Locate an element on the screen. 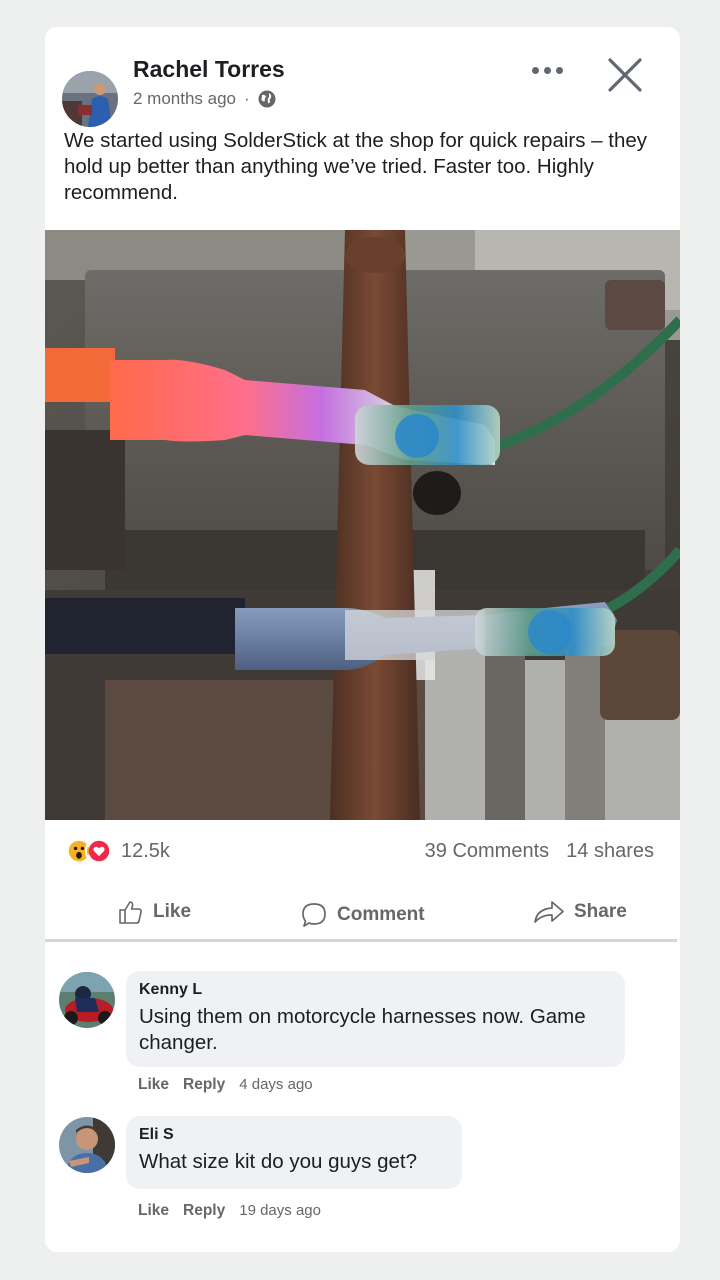 The height and width of the screenshot is (1280, 720). comment-actions: Like Reply 19 days ago is located at coordinates (229, 1211).